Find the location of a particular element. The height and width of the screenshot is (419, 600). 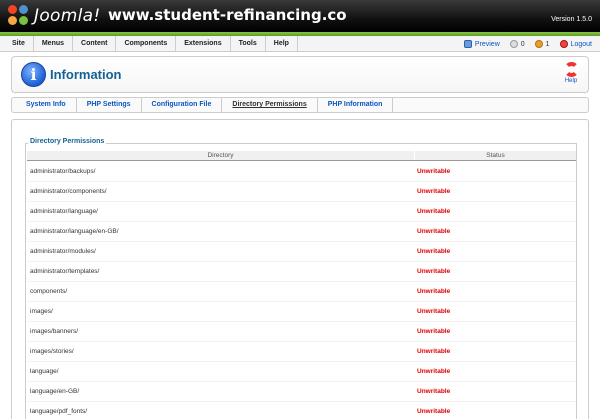

table-row: language/pdf_fonts/Unwritable is located at coordinates (301, 410).